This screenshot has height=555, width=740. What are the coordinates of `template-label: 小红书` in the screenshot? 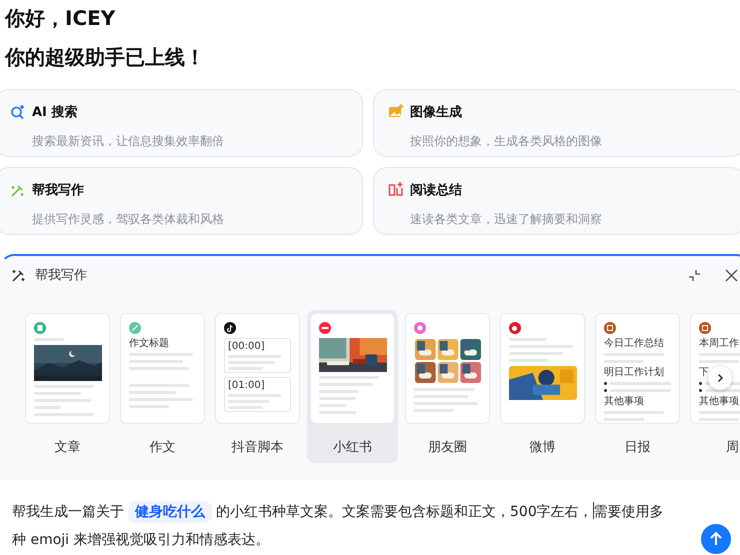 It's located at (352, 448).